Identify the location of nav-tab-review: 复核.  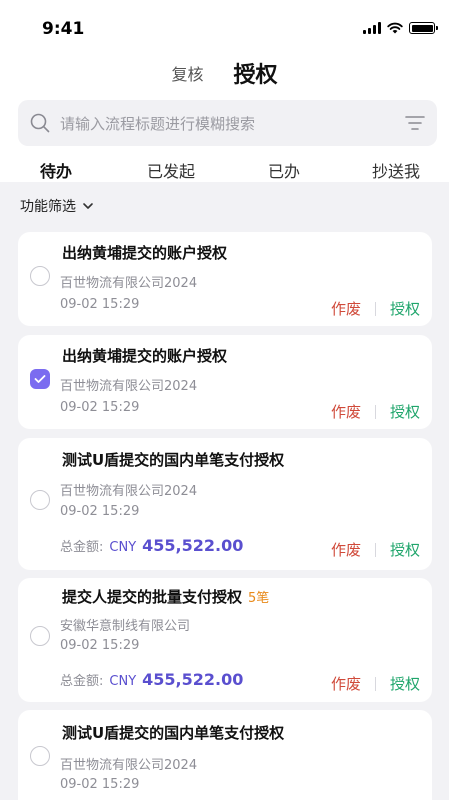
(187, 73).